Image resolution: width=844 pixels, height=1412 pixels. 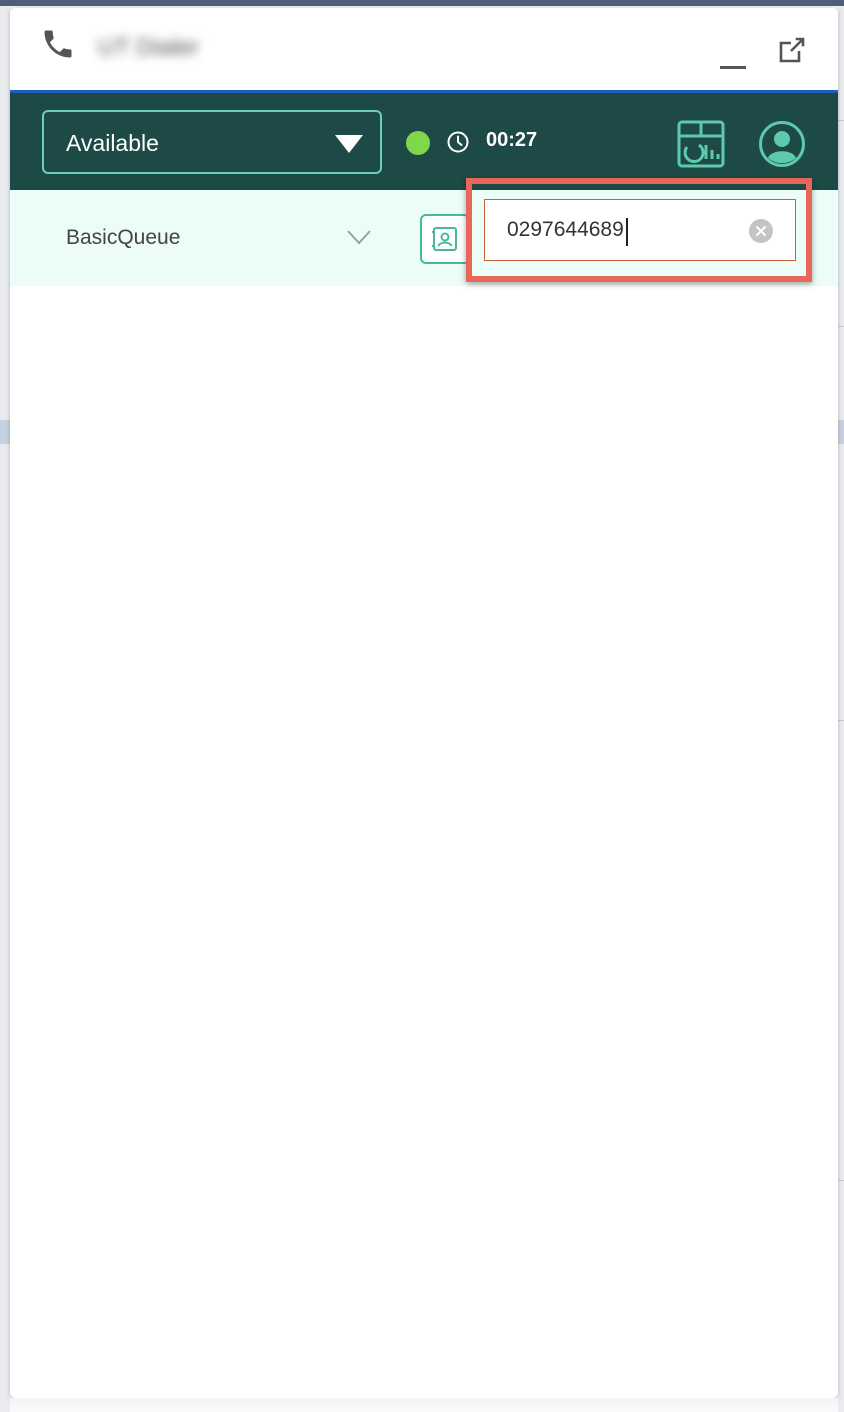 I want to click on user-profile-icon, so click(x=782, y=144).